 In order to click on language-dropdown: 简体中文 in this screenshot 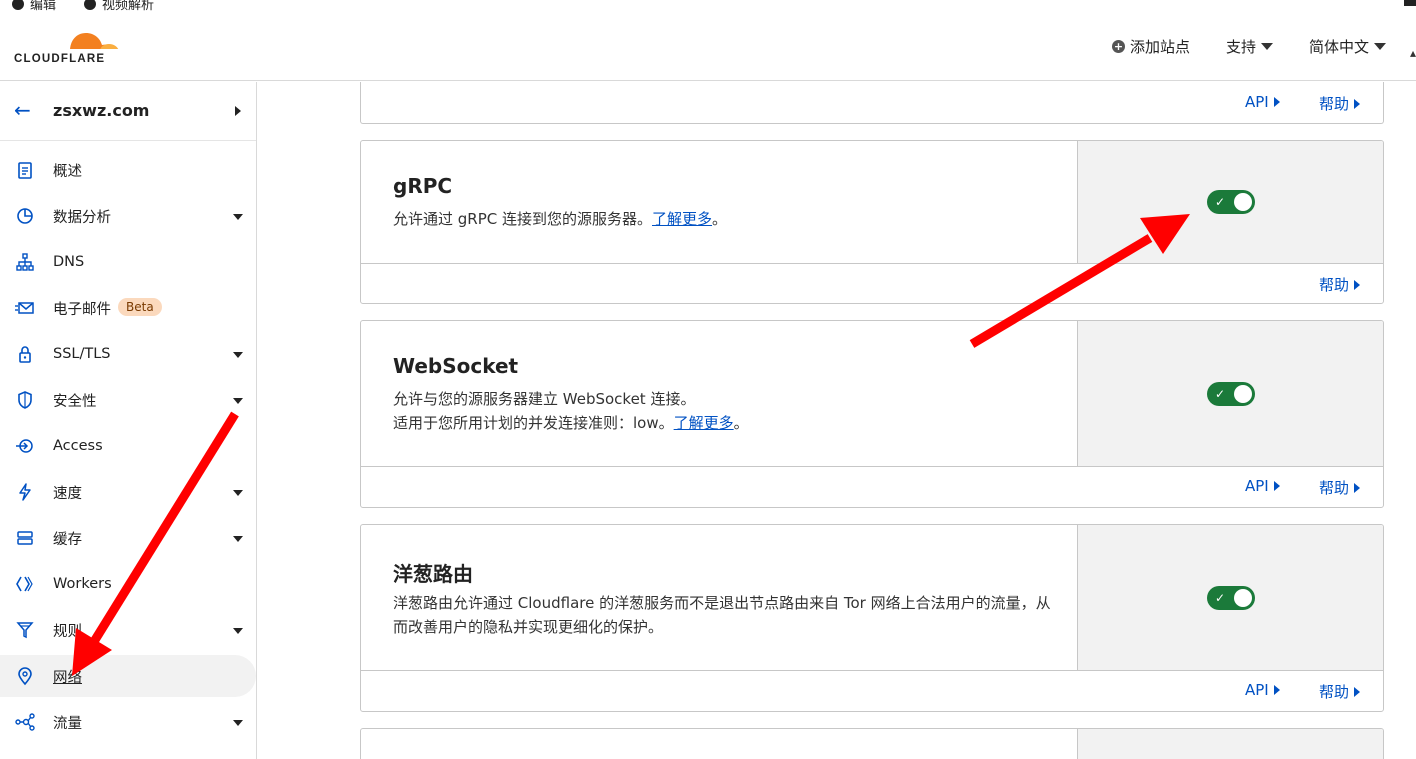, I will do `click(1347, 46)`.